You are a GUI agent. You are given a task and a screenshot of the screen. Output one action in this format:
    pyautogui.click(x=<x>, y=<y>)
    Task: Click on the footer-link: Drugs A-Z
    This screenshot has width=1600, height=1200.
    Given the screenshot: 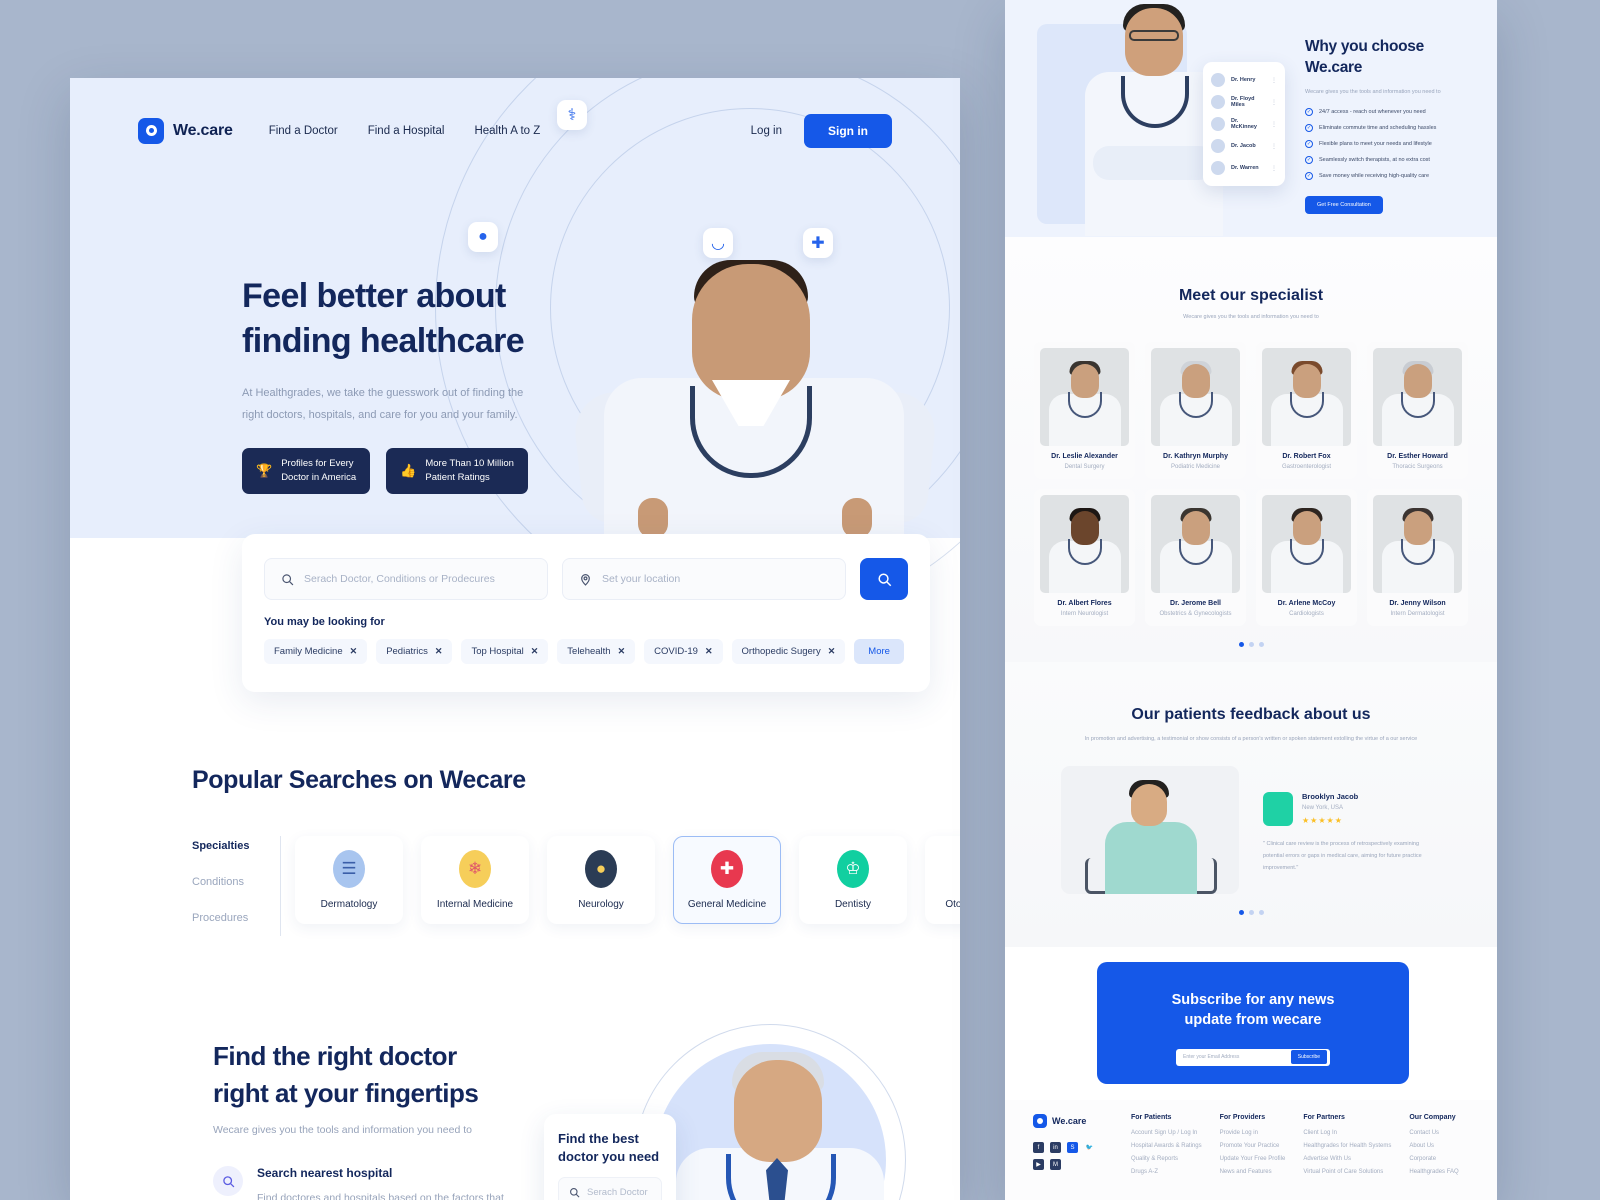 What is the action you would take?
    pyautogui.click(x=1166, y=1172)
    